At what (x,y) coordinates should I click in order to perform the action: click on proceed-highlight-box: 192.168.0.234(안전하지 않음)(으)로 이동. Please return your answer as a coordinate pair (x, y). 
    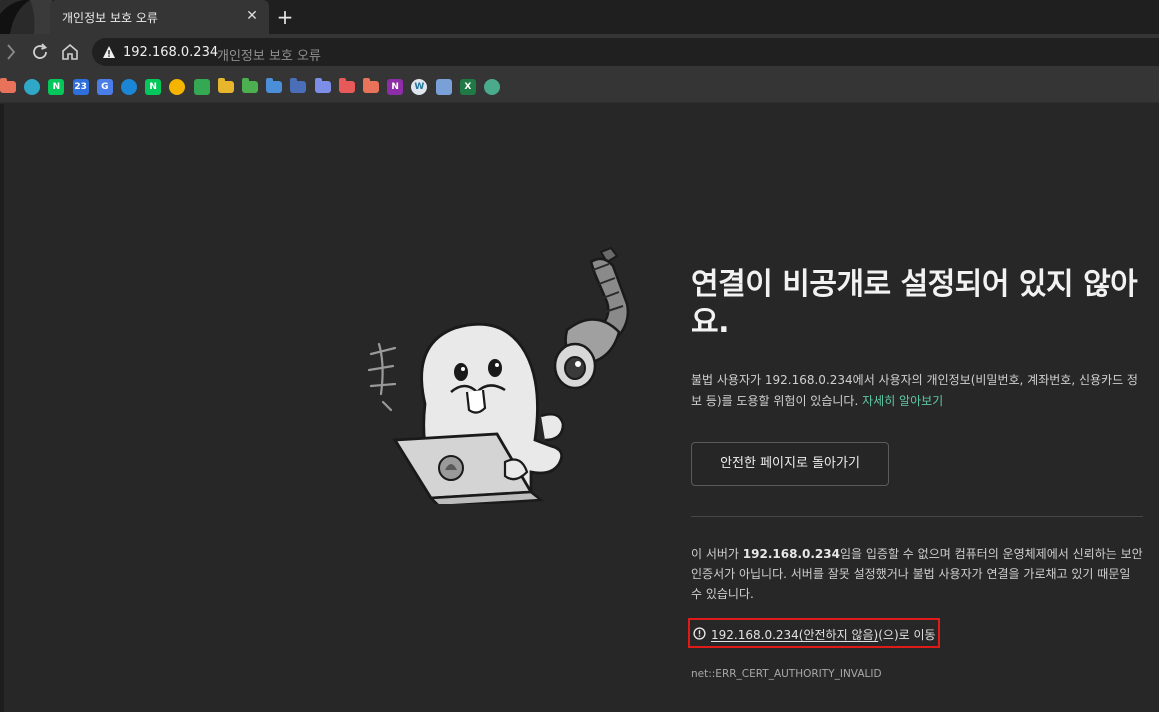
    Looking at the image, I should click on (814, 633).